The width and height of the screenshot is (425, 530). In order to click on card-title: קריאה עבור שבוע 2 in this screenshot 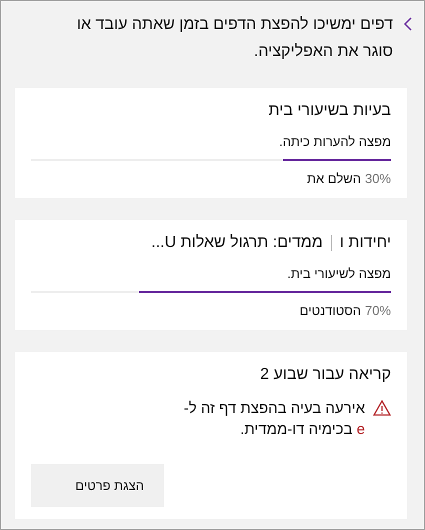, I will do `click(325, 375)`.